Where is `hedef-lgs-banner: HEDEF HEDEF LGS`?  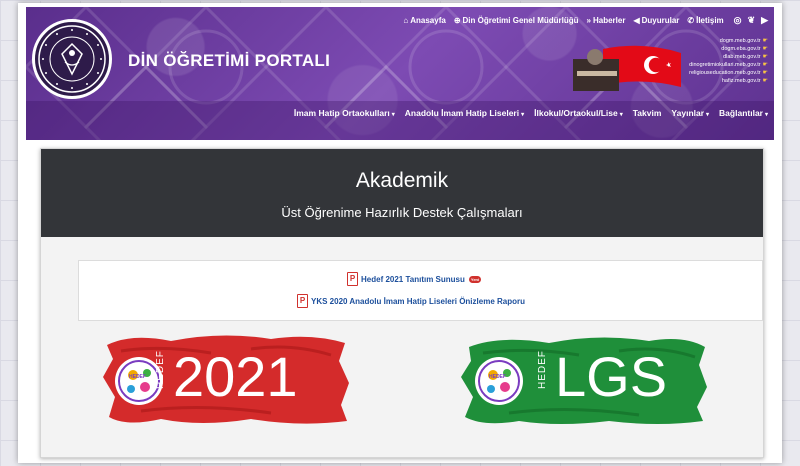
hedef-lgs-banner: HEDEF HEDEF LGS is located at coordinates (584, 379).